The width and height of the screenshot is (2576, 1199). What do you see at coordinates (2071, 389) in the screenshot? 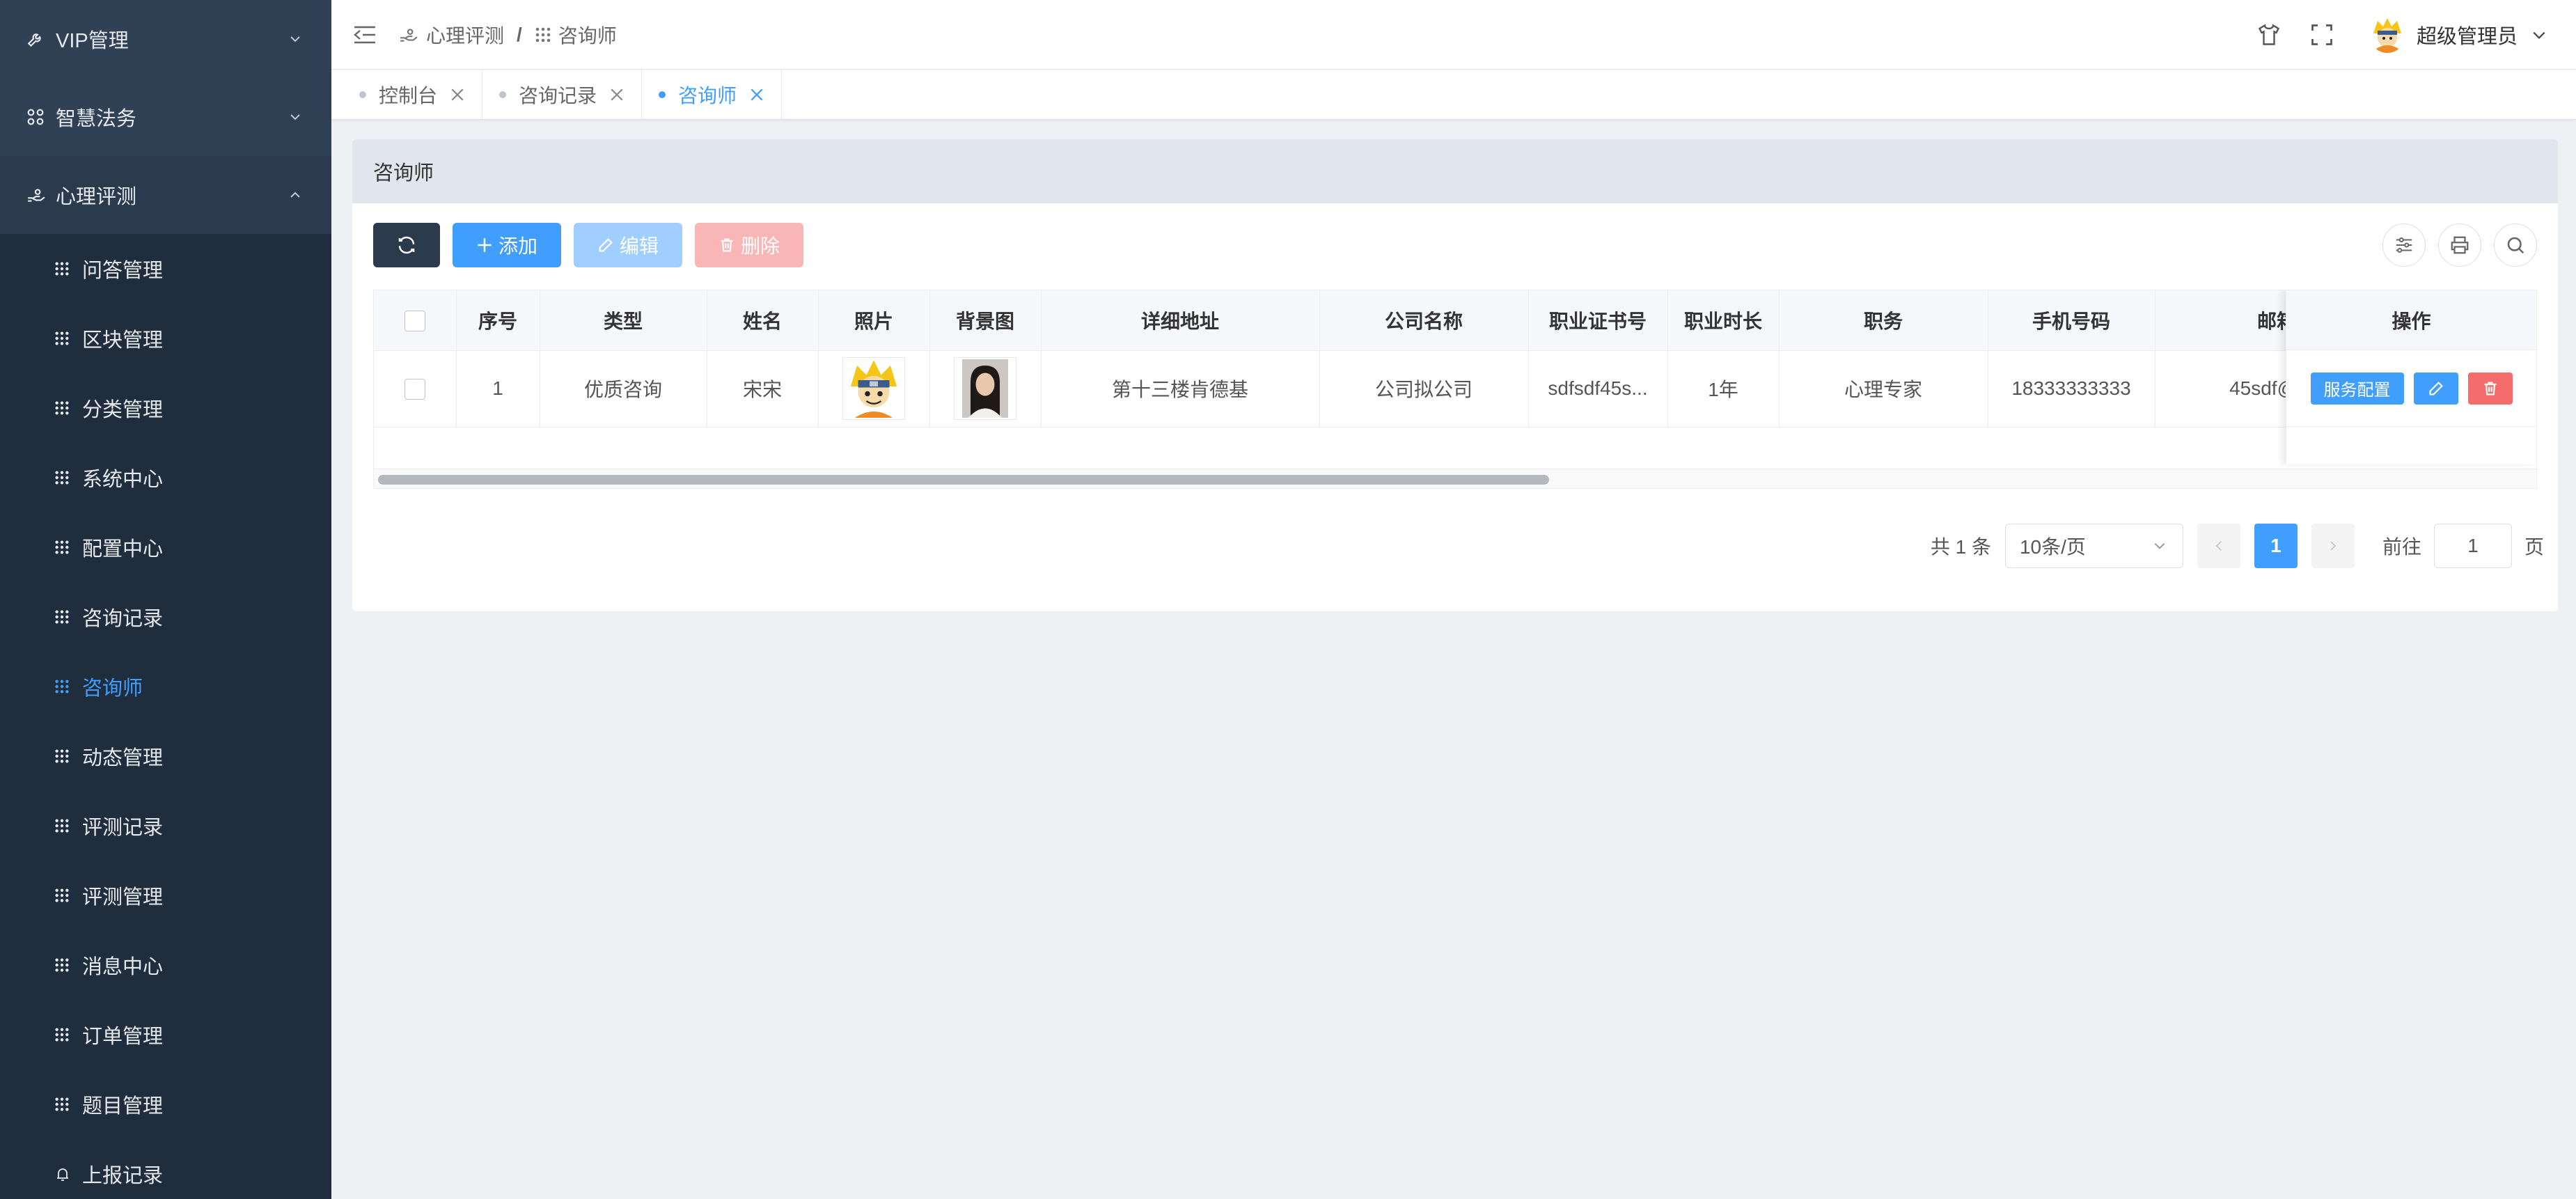
I see `cell-phone: 18333333333` at bounding box center [2071, 389].